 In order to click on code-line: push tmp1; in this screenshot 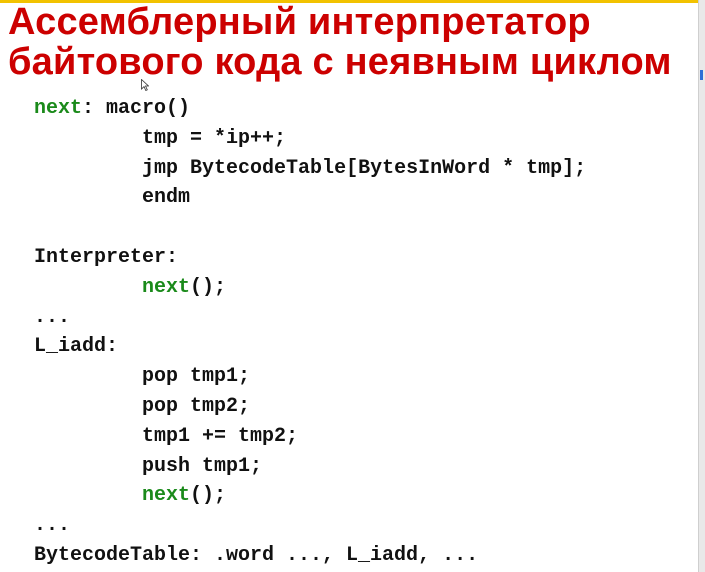, I will do `click(310, 467)`.